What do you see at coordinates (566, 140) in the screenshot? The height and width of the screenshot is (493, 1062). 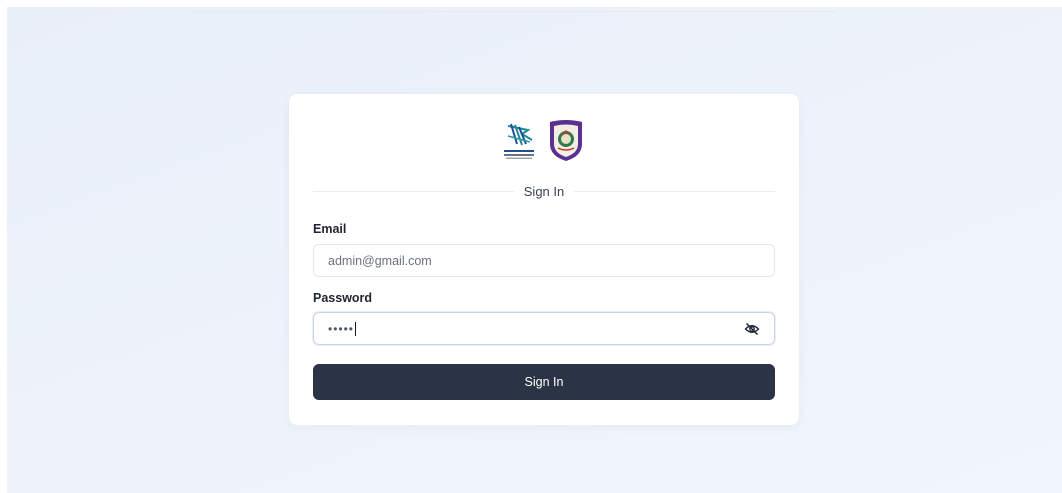 I see `crest-logo` at bounding box center [566, 140].